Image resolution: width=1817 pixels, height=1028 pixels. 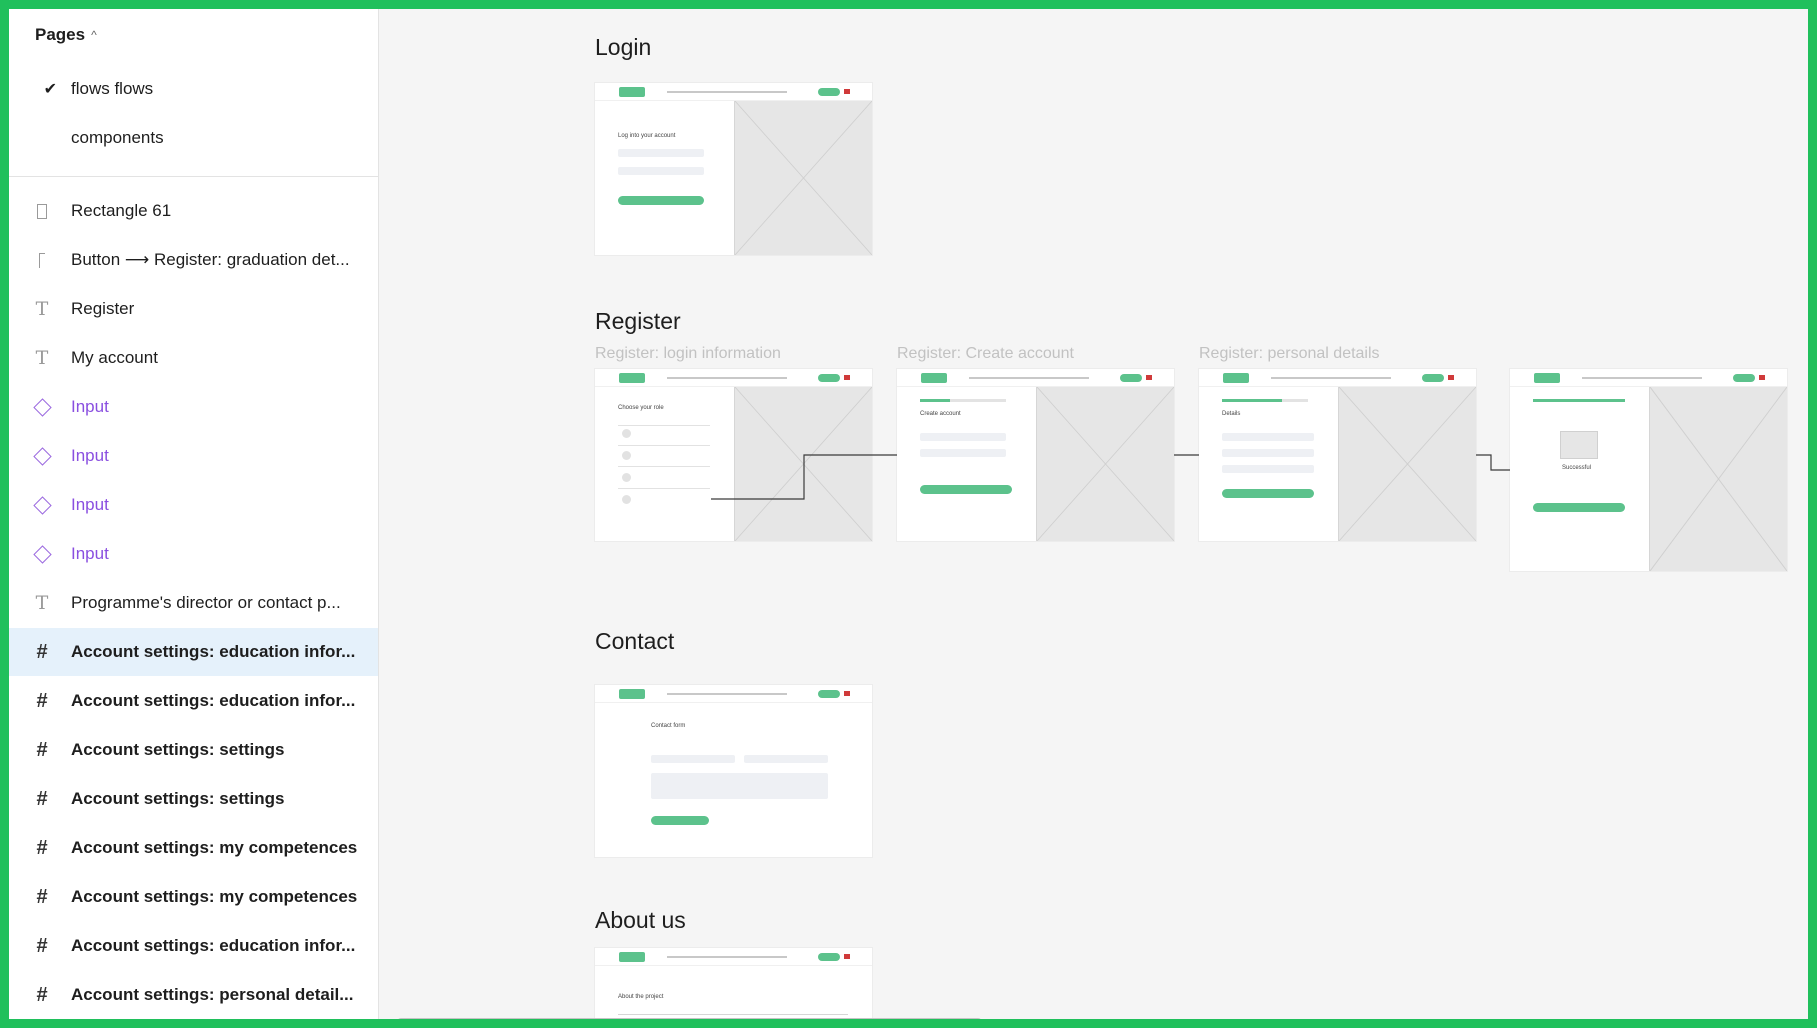 I want to click on line-icon, so click(x=40, y=260).